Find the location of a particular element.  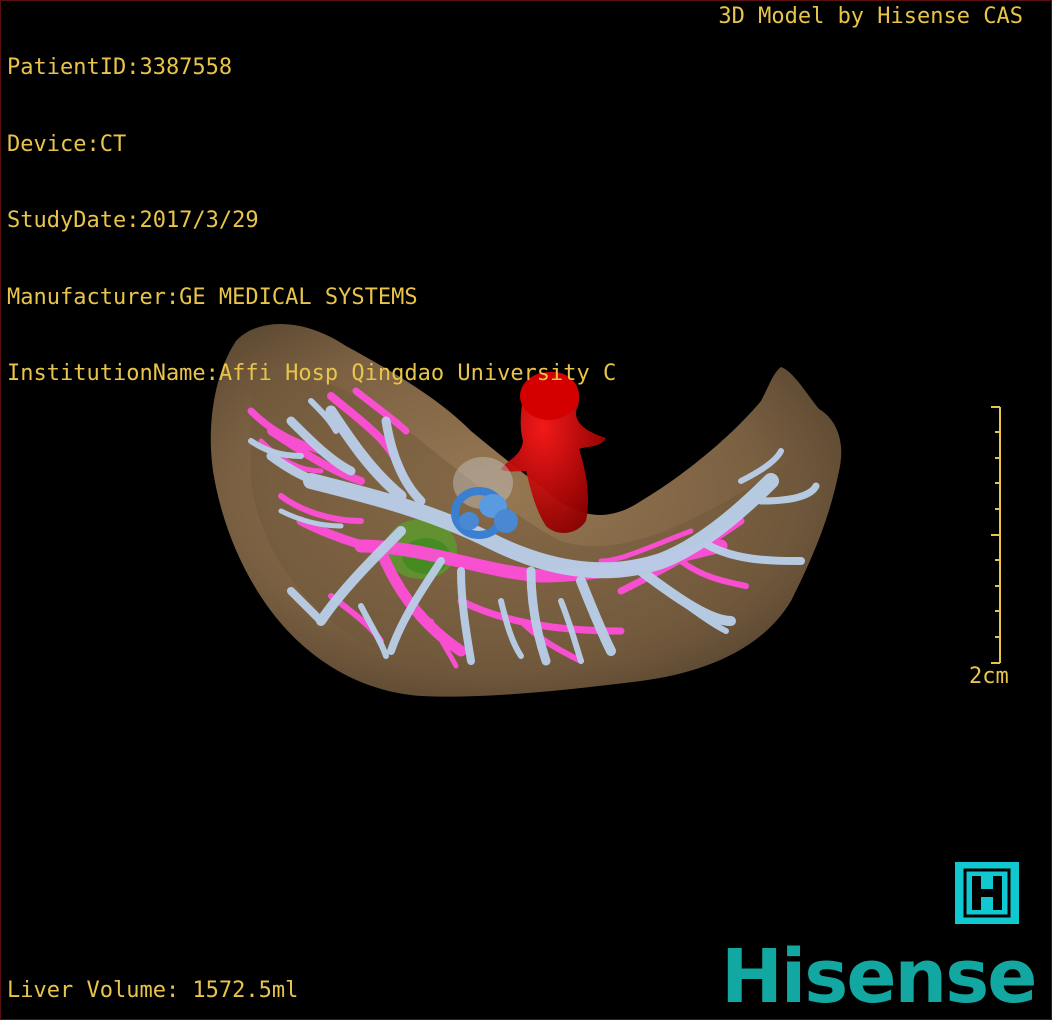

patient-id-label: PatientID:3387558 is located at coordinates (120, 67).